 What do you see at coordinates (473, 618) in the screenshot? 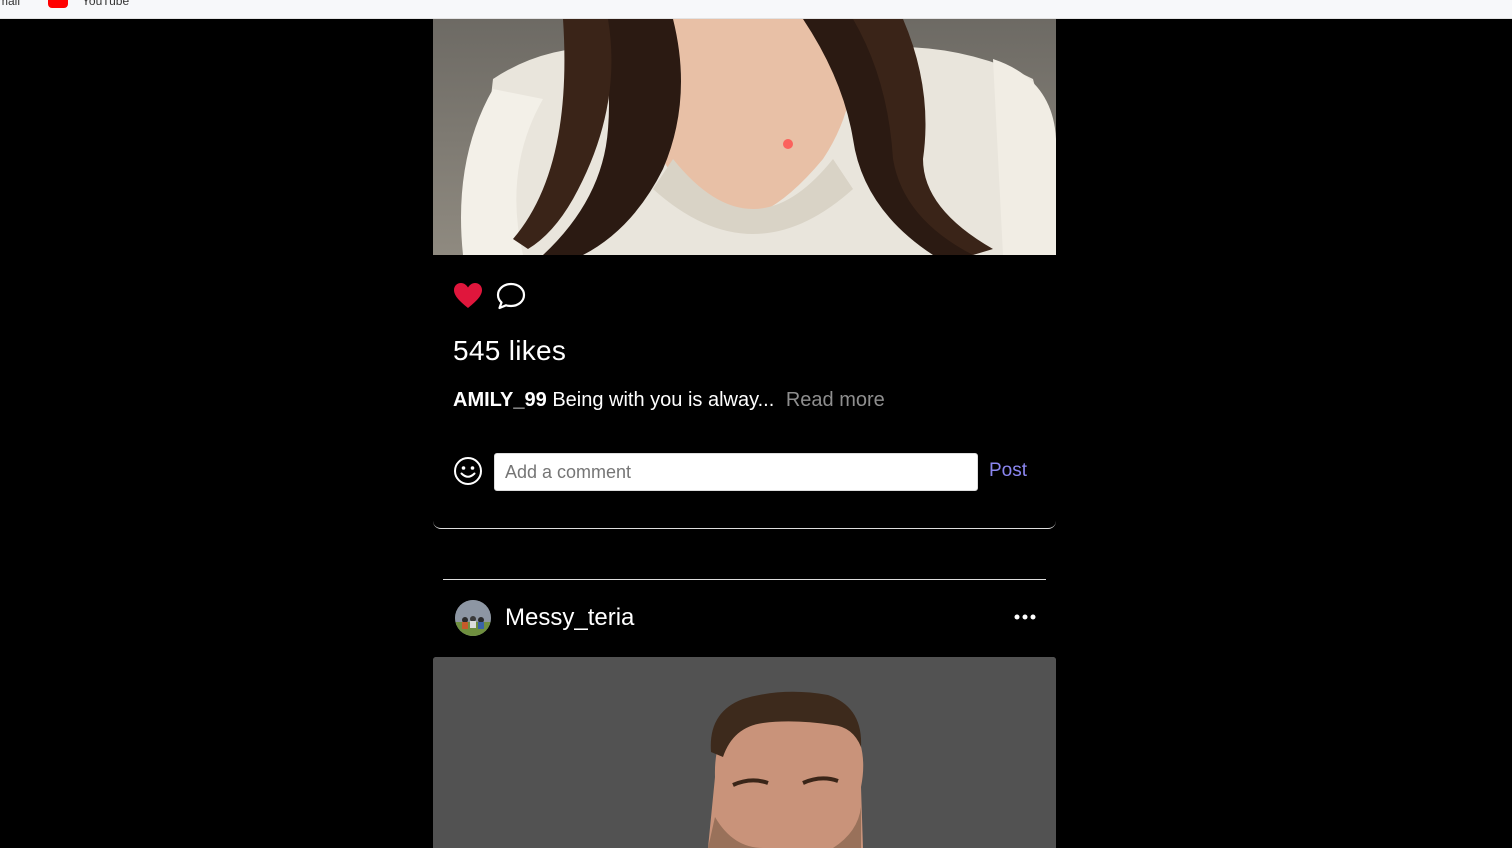
I see `avatar` at bounding box center [473, 618].